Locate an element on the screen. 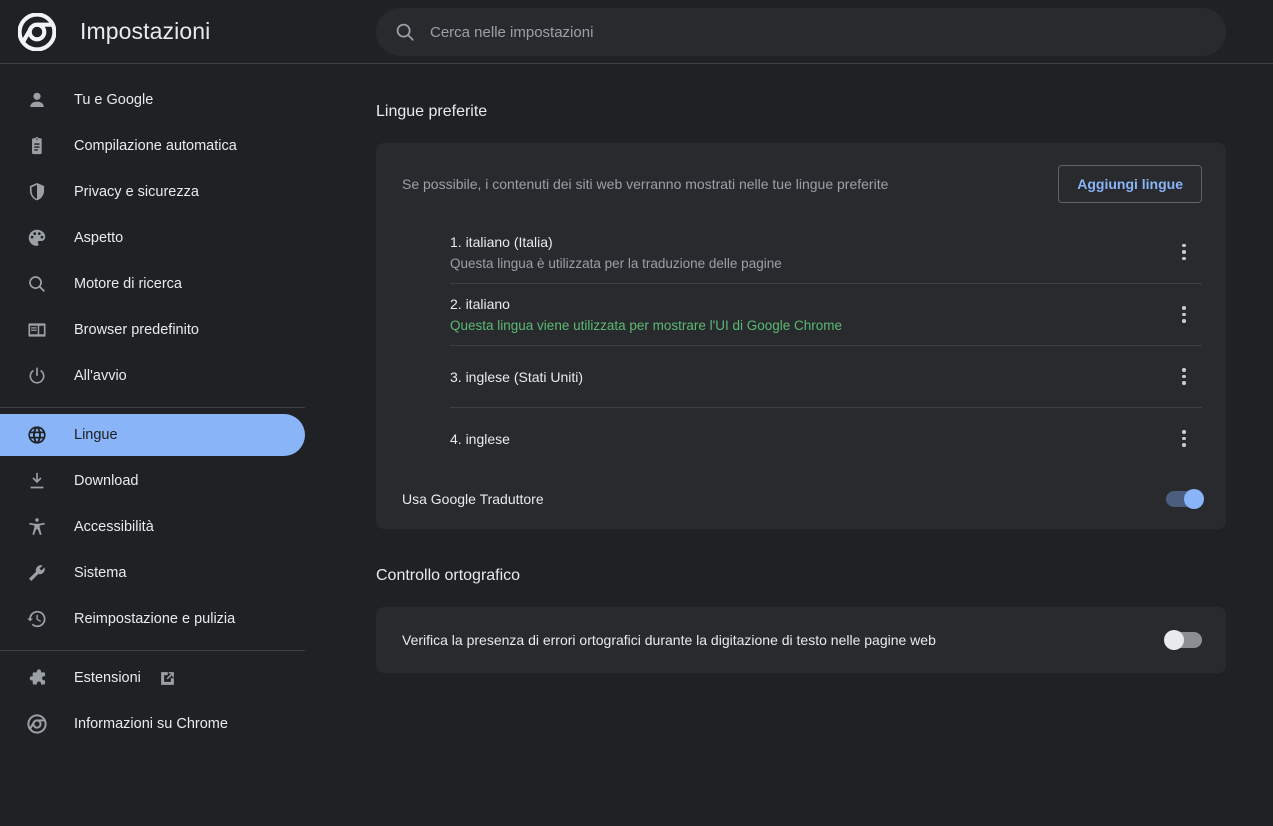 Image resolution: width=1273 pixels, height=826 pixels. language-name: 1. italiano (Italia) is located at coordinates (501, 241).